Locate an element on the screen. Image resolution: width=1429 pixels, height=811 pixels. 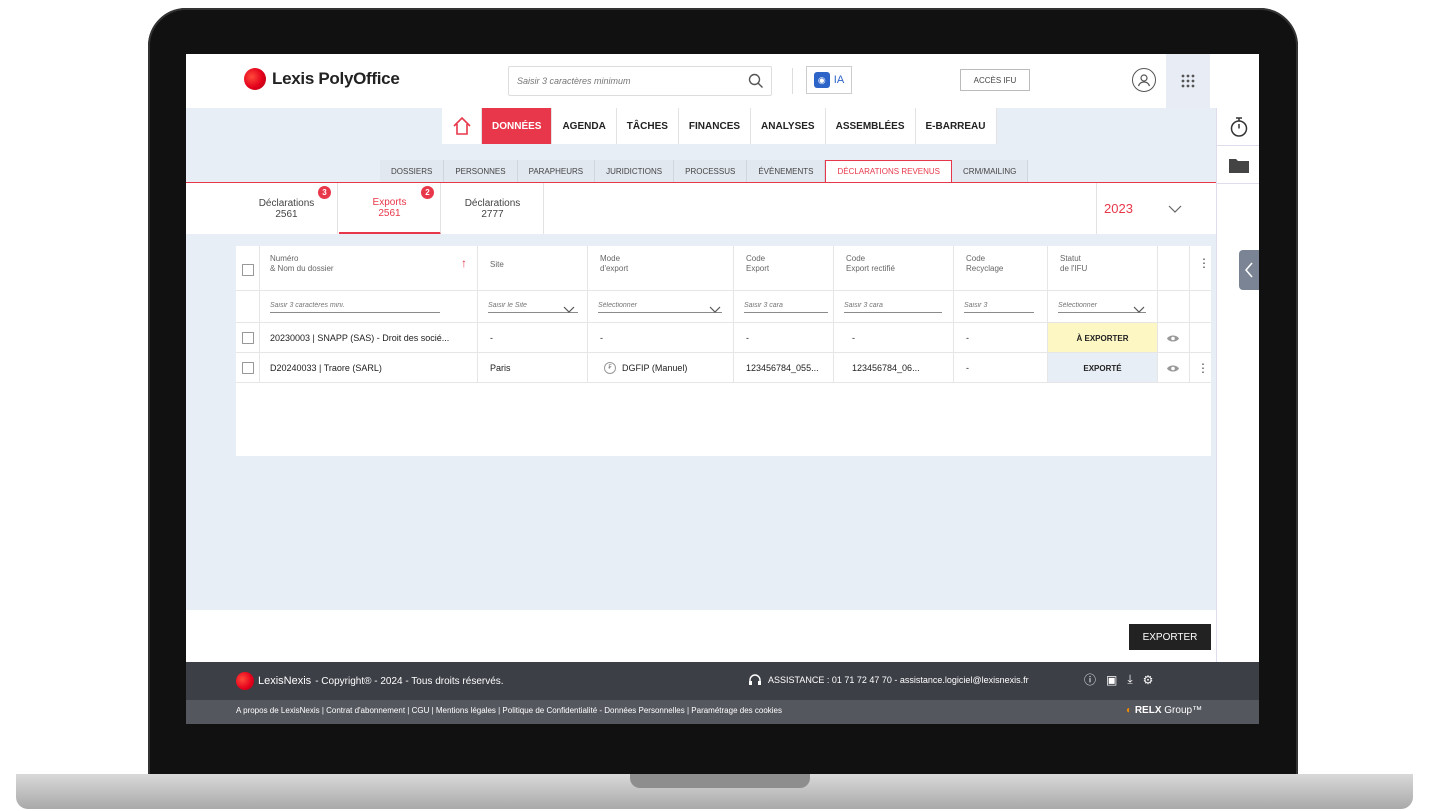
top-bar: Lexis PolyOffice ◉ IA ACCÈS IFU is located at coordinates (722, 81).